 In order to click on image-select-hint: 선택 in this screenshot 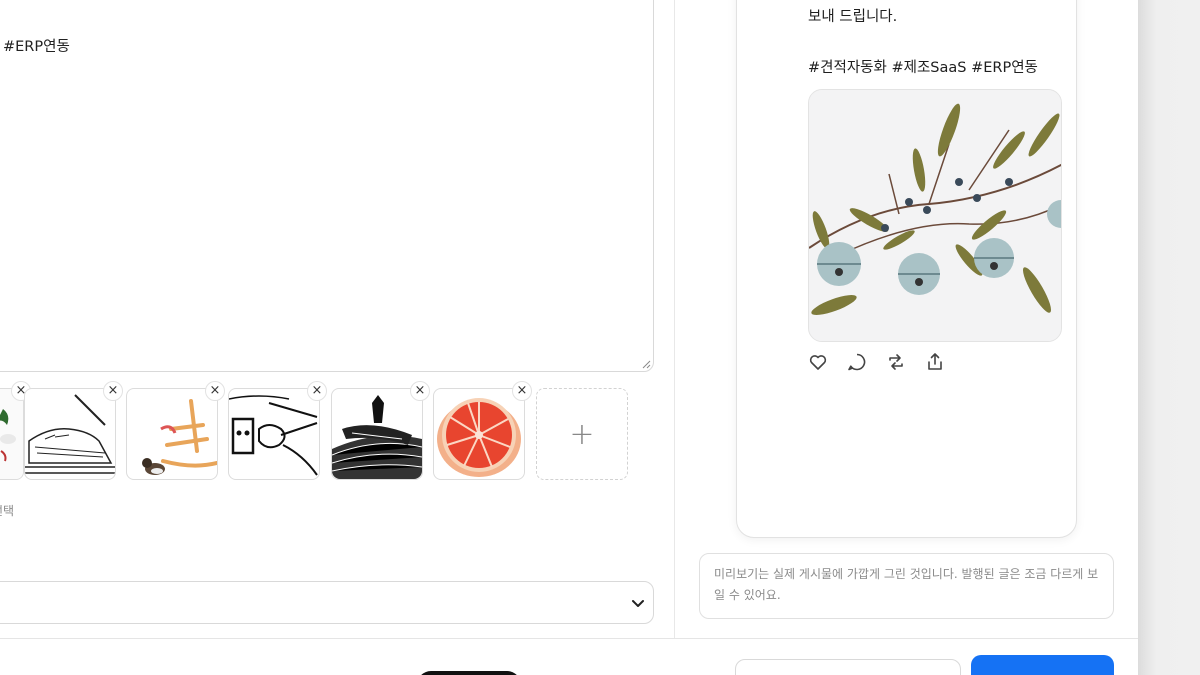, I will do `click(7, 511)`.